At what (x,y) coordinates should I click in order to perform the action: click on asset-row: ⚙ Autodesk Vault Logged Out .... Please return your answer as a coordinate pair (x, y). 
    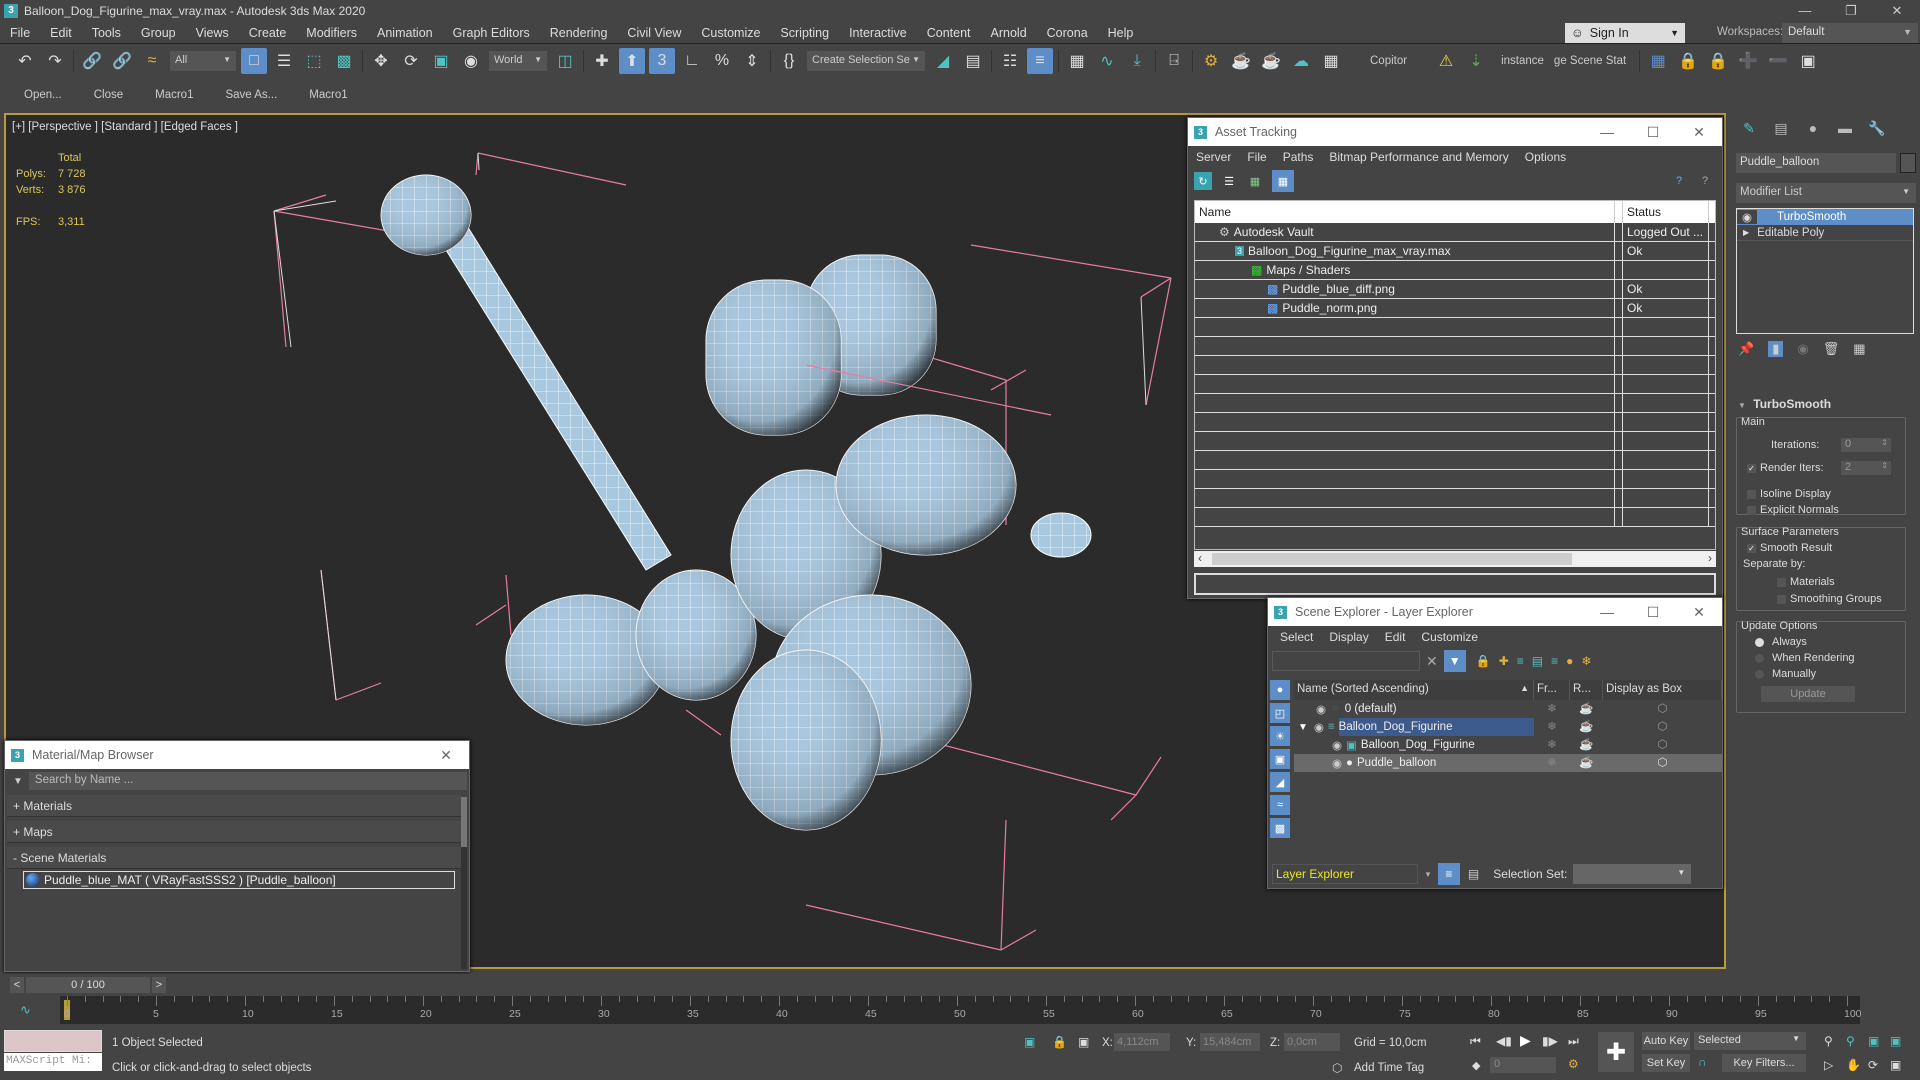
    Looking at the image, I should click on (1455, 232).